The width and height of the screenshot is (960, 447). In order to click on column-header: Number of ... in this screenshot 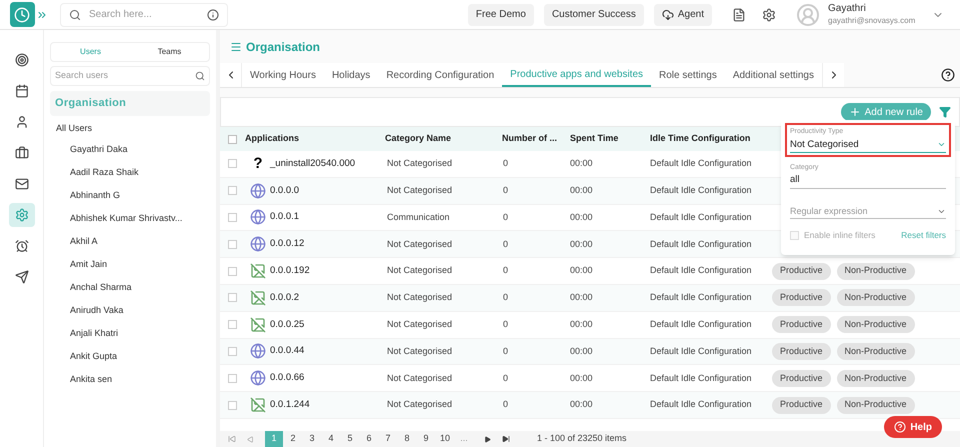, I will do `click(536, 139)`.